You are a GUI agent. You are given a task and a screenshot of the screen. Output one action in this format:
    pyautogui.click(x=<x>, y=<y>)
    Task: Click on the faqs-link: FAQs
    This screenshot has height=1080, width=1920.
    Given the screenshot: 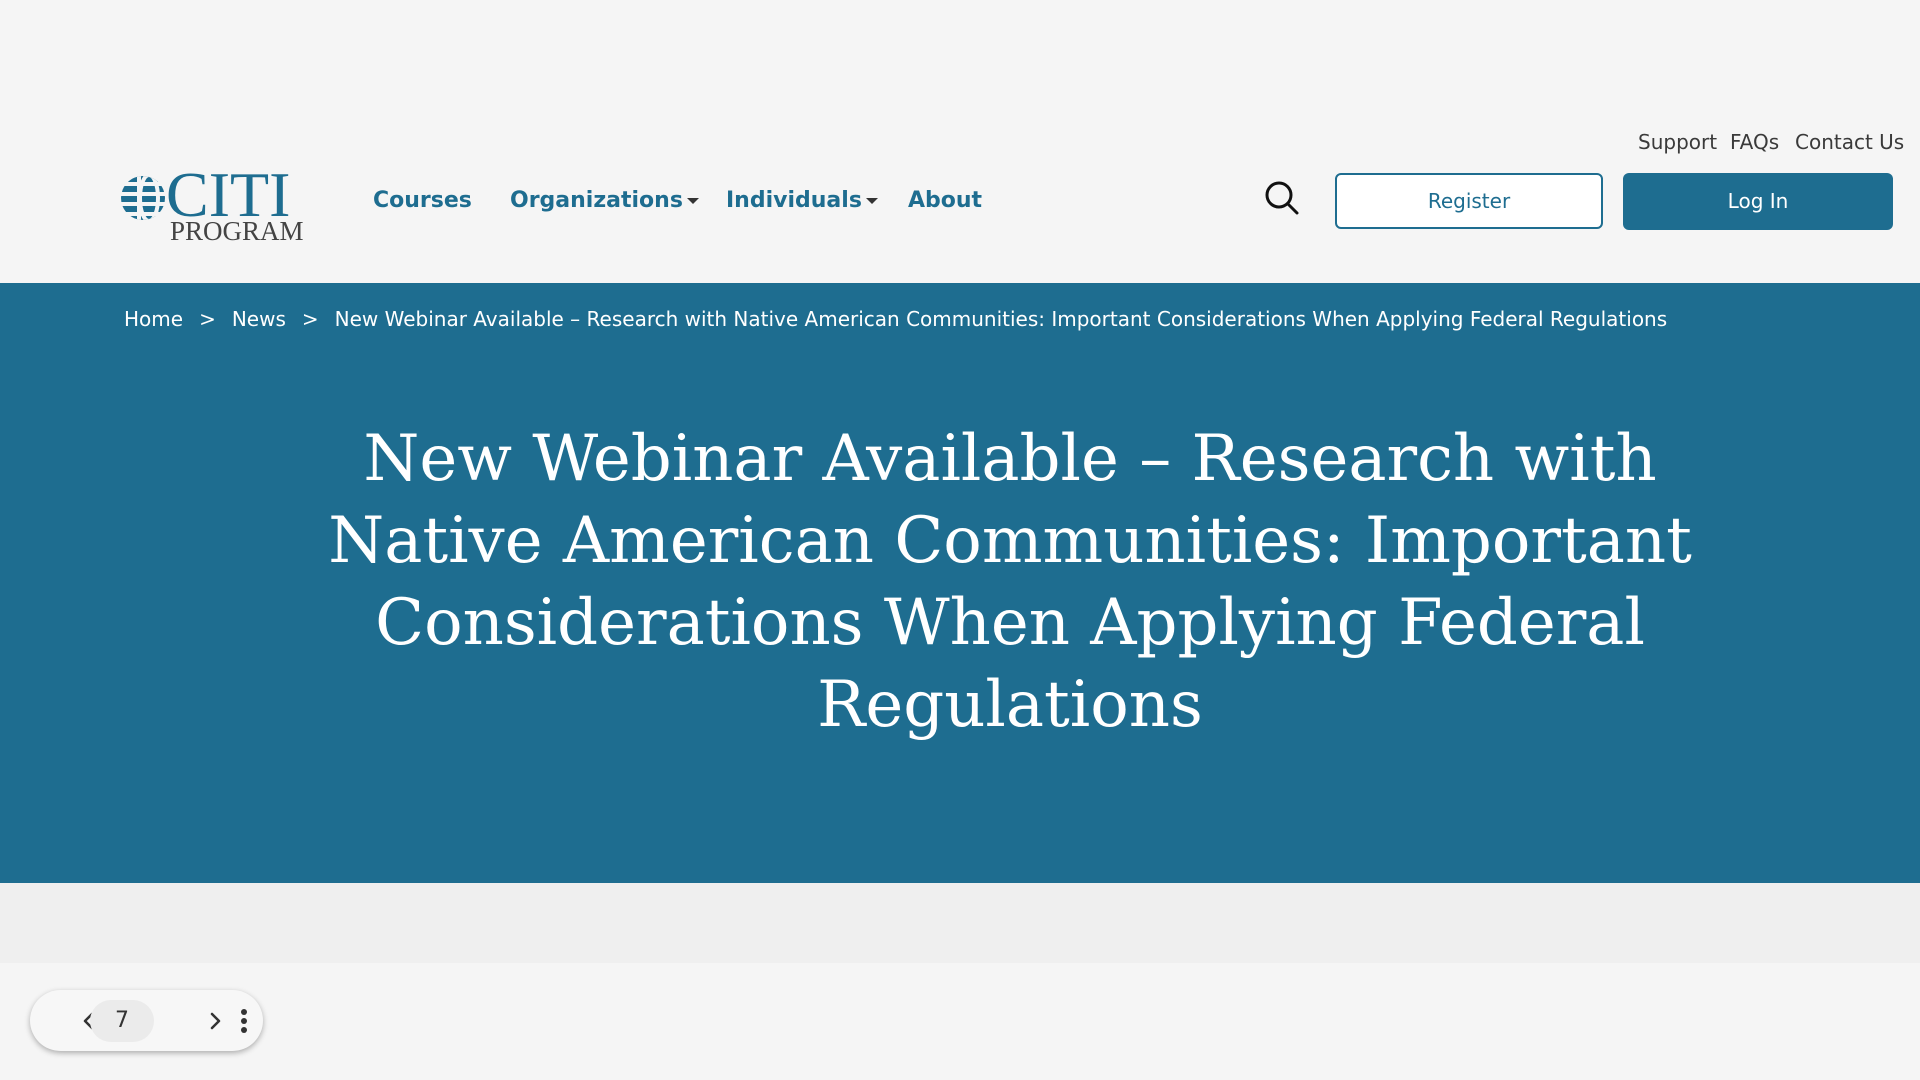 What is the action you would take?
    pyautogui.click(x=1754, y=142)
    